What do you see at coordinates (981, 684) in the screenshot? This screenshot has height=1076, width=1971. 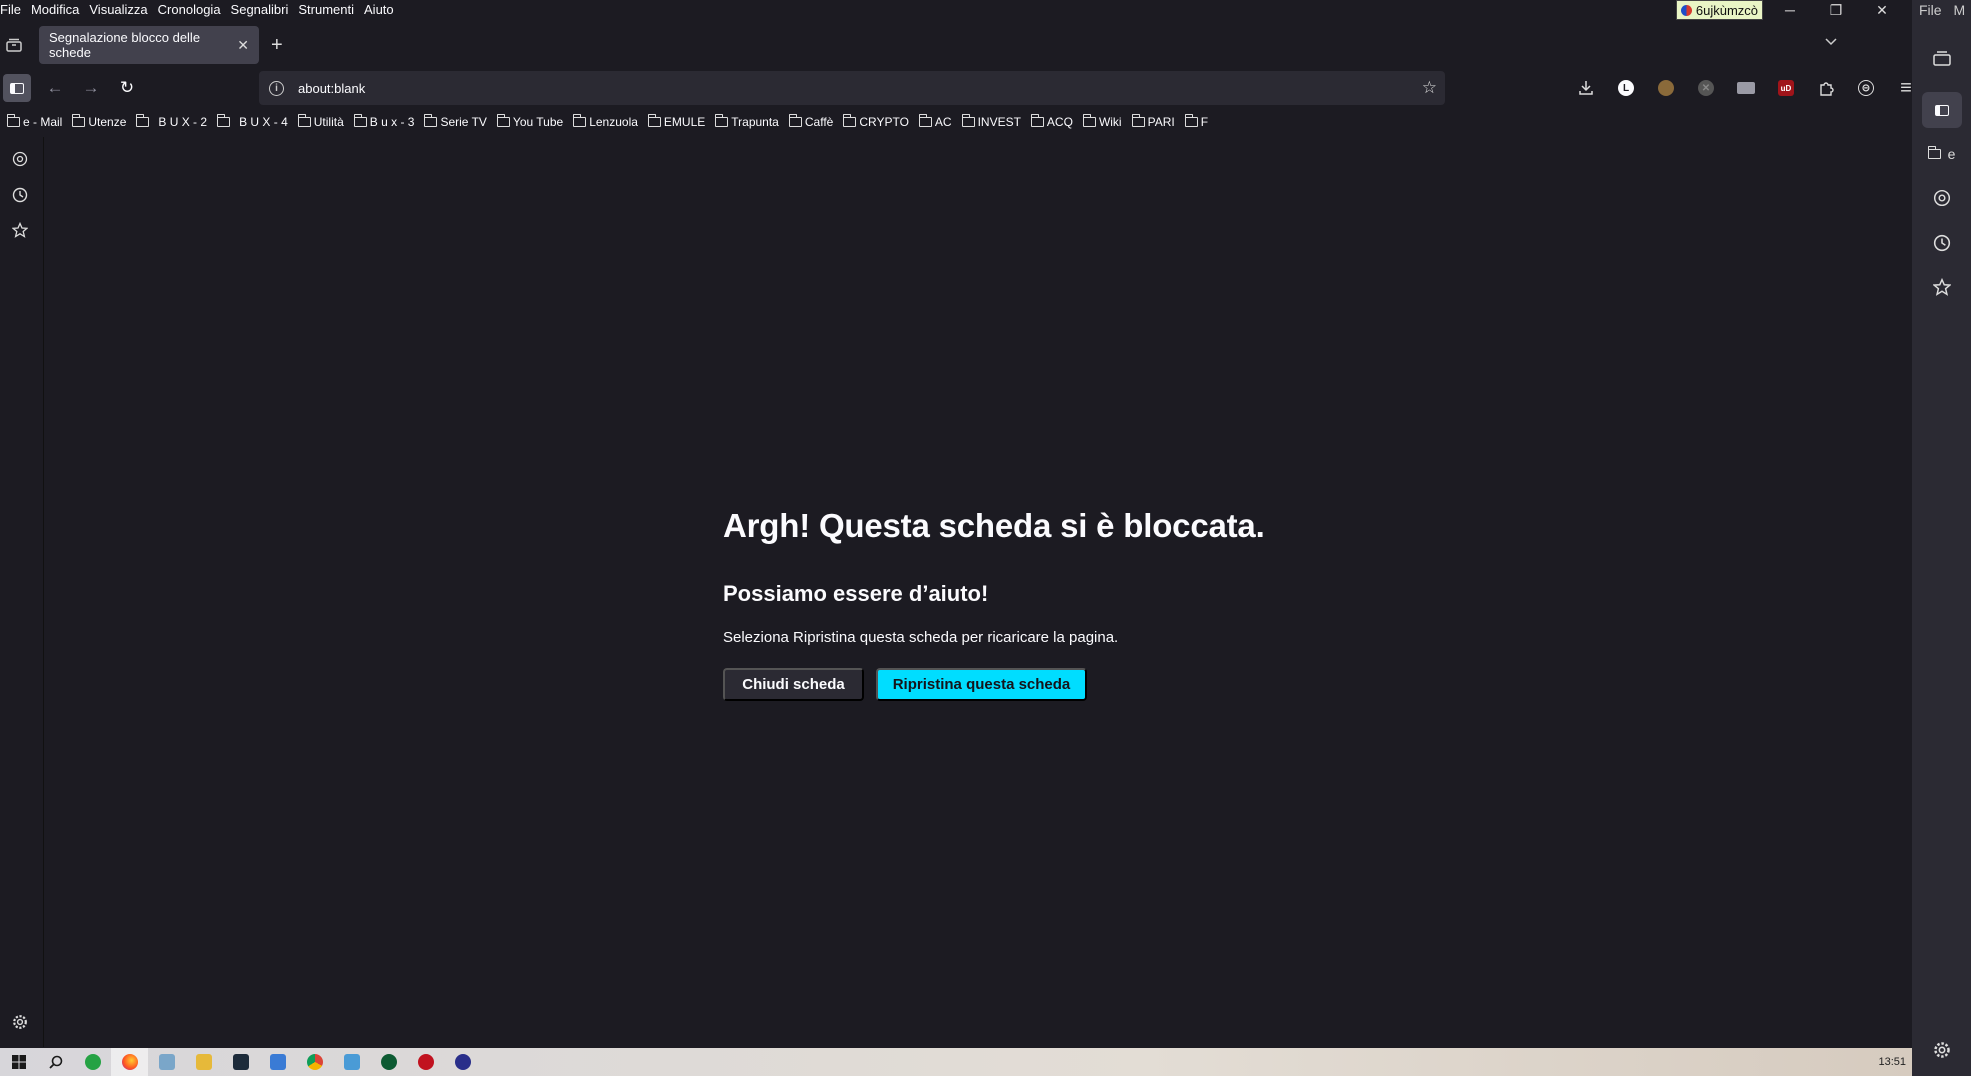 I see `restore-tab-button: Ripristina questa scheda` at bounding box center [981, 684].